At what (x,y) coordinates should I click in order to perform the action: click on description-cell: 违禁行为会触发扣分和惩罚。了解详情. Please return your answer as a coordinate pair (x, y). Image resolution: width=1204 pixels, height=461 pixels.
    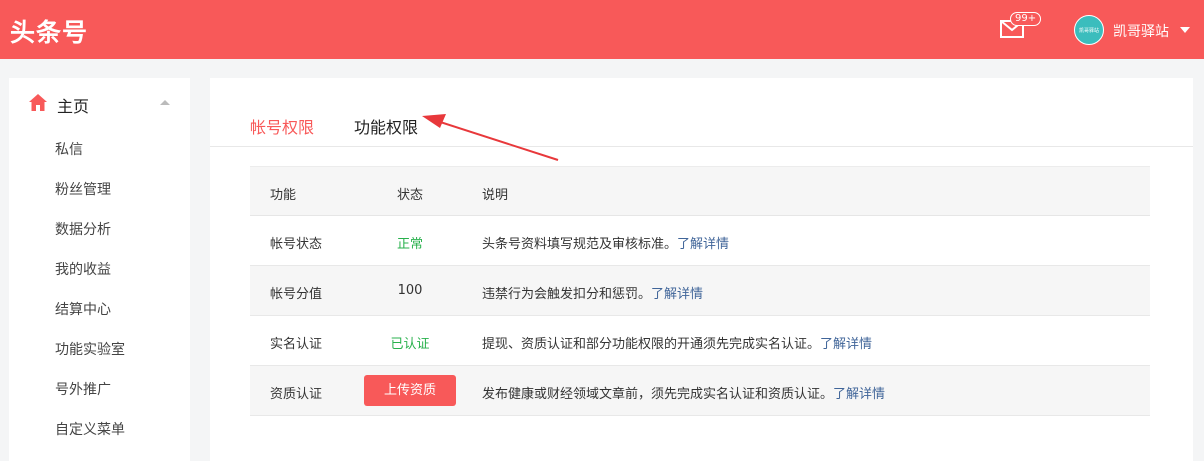
    Looking at the image, I should click on (592, 292).